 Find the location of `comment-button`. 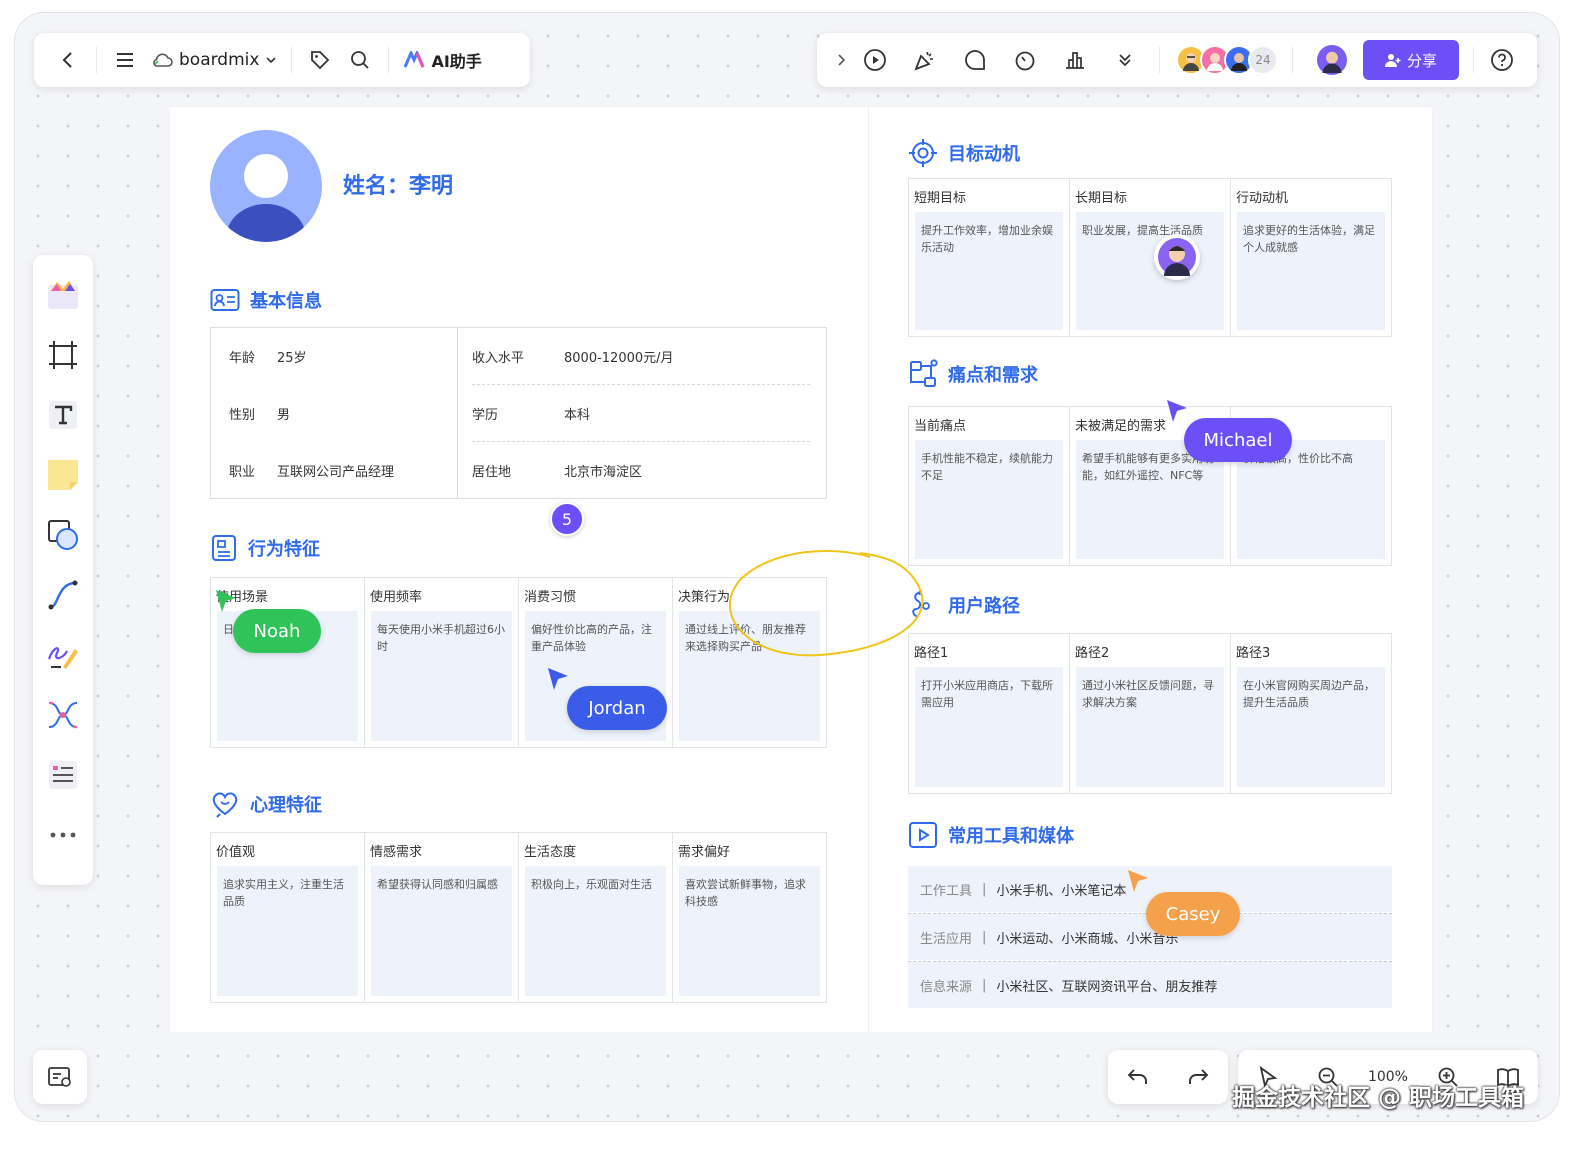

comment-button is located at coordinates (975, 60).